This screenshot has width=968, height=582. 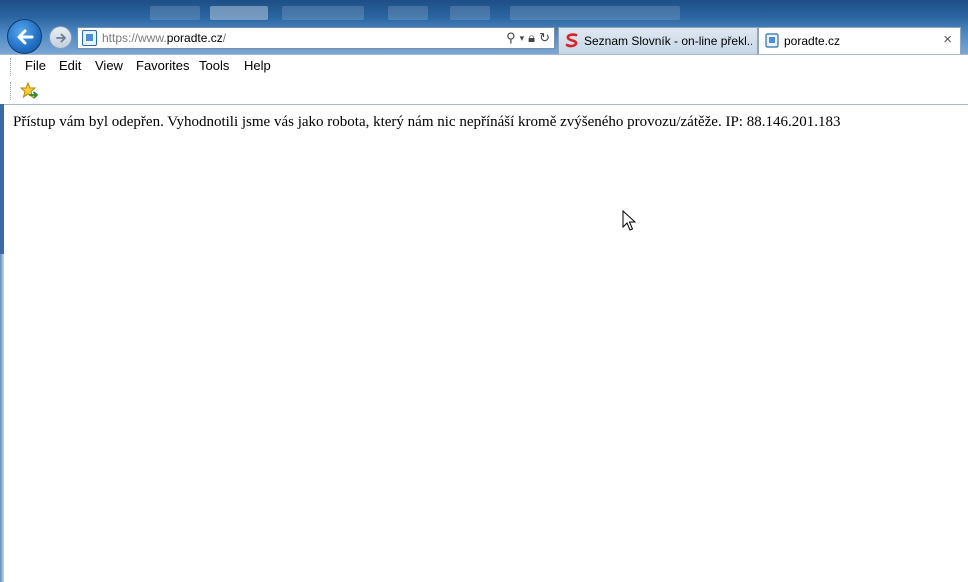 I want to click on forward-button, so click(x=60, y=37).